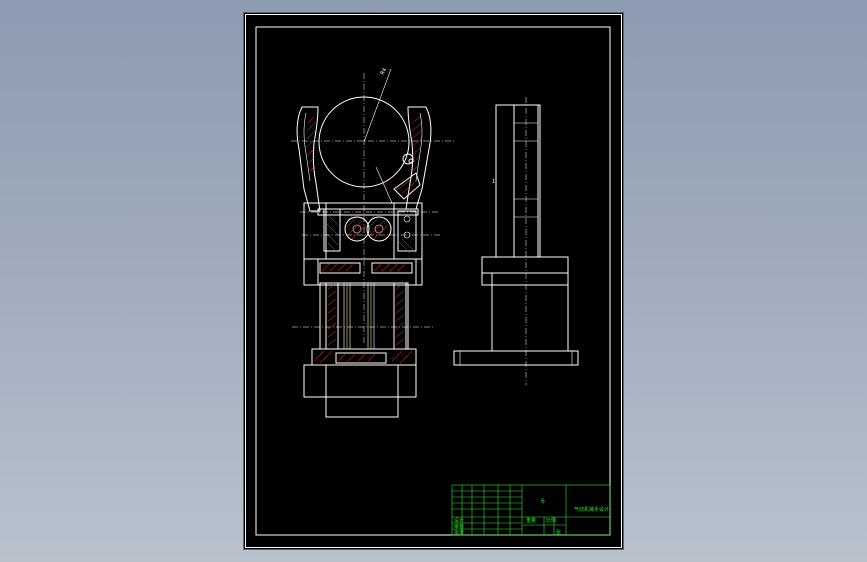 This screenshot has width=867, height=562. I want to click on sheet-mark: 6, so click(543, 501).